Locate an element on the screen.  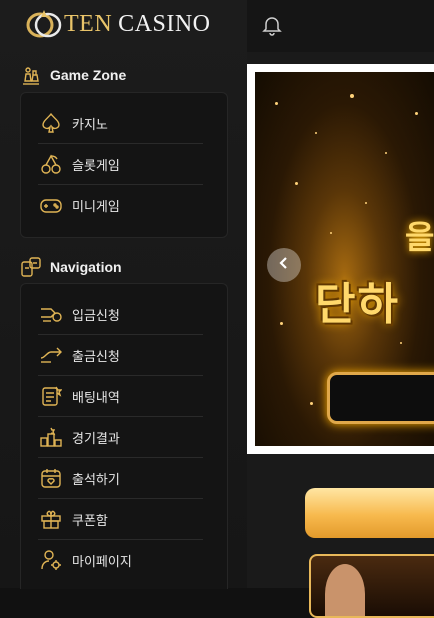
navigation-title: Navigation is located at coordinates (71, 267).